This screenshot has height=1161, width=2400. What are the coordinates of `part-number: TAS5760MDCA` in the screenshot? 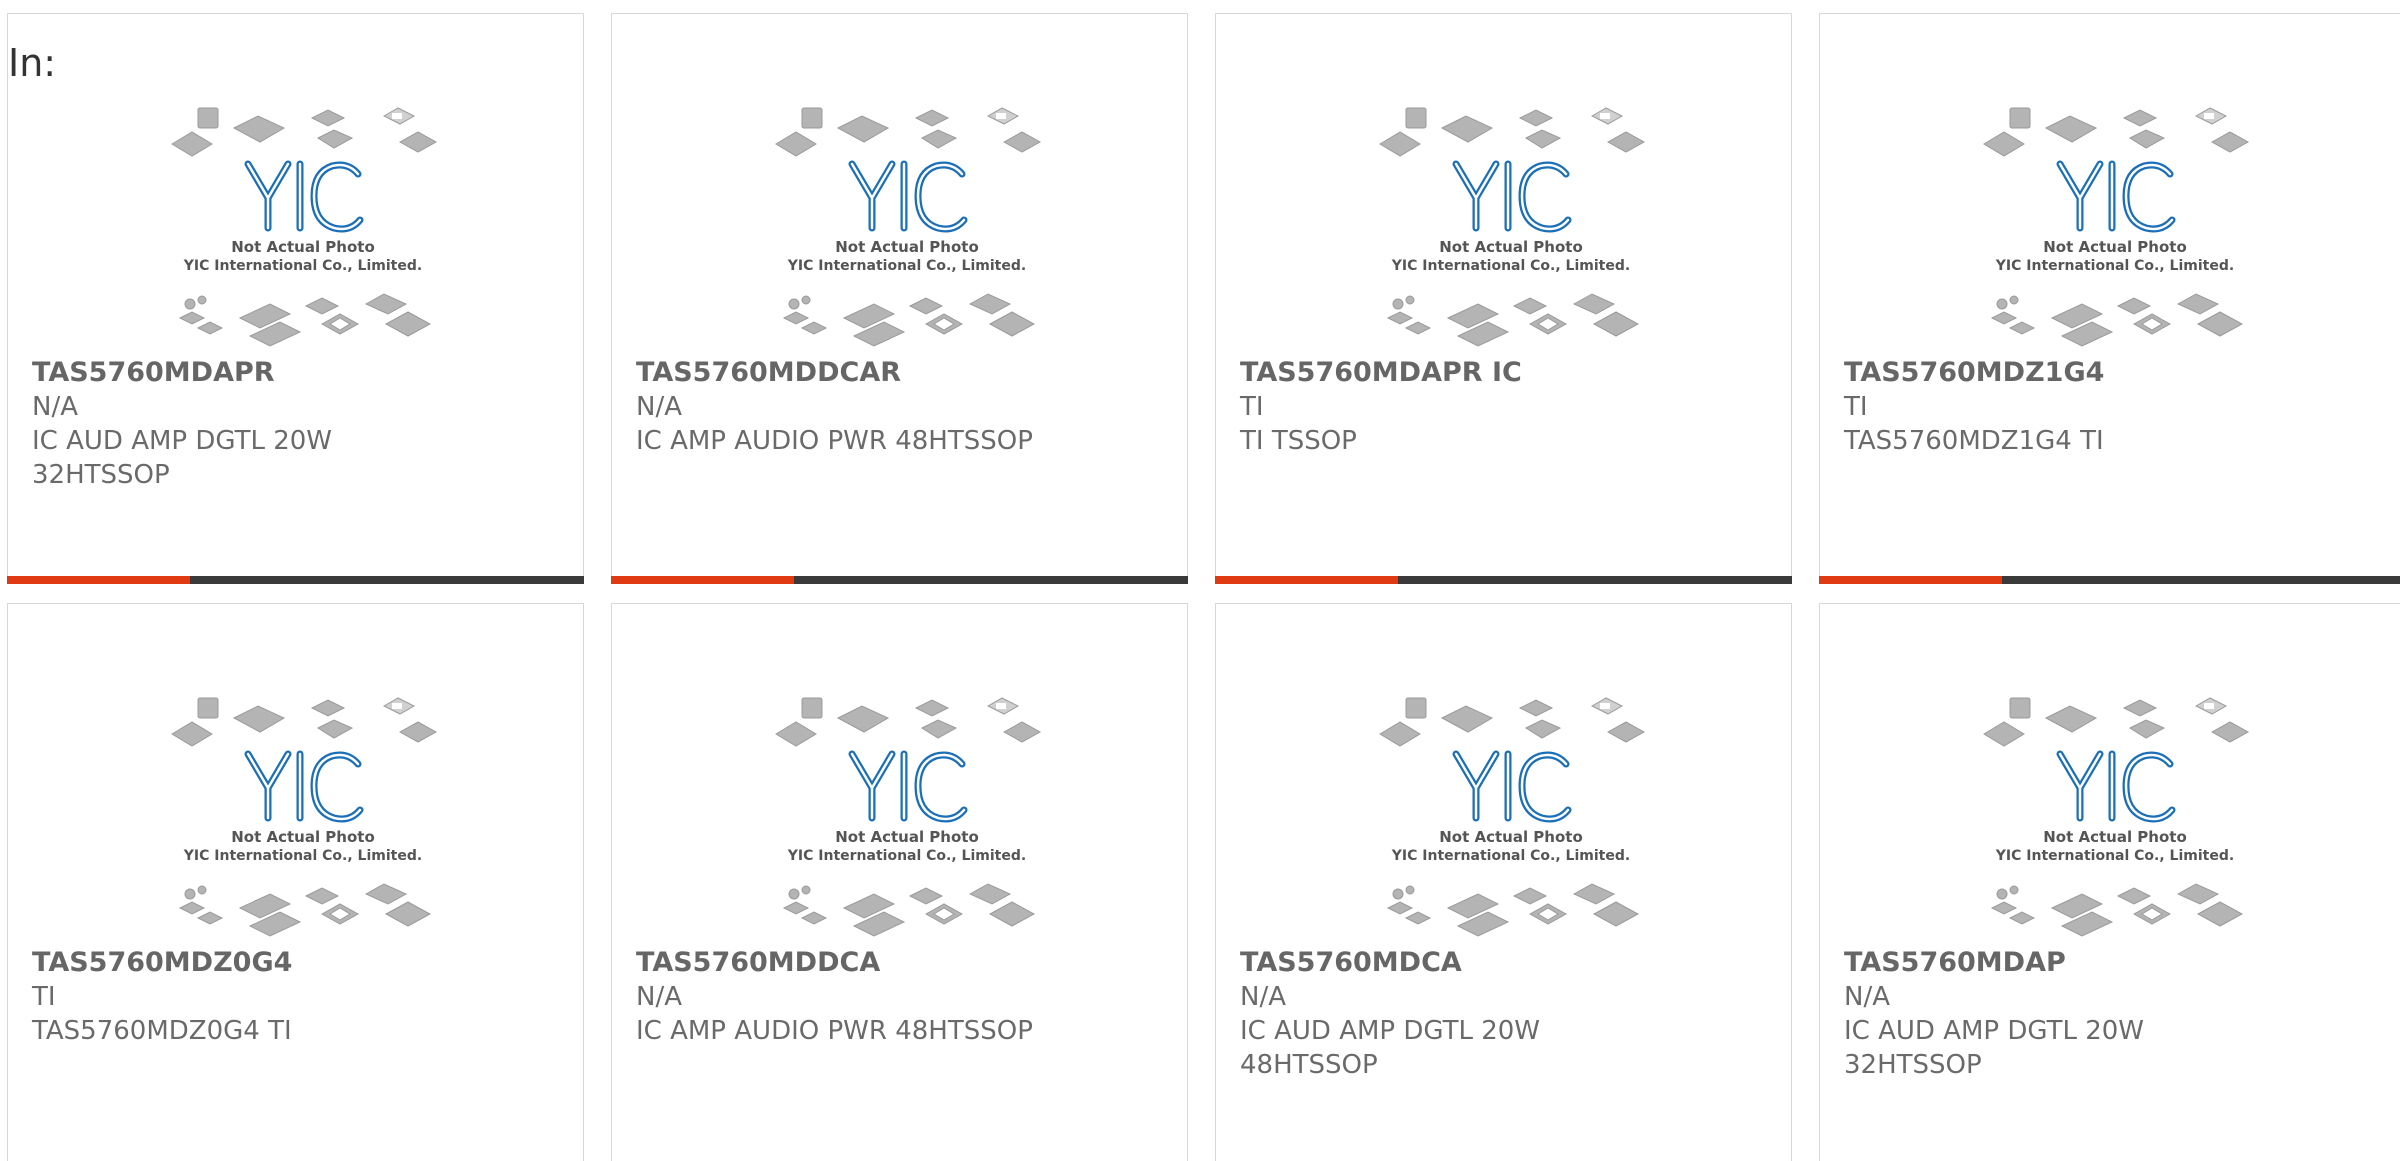 It's located at (1500, 963).